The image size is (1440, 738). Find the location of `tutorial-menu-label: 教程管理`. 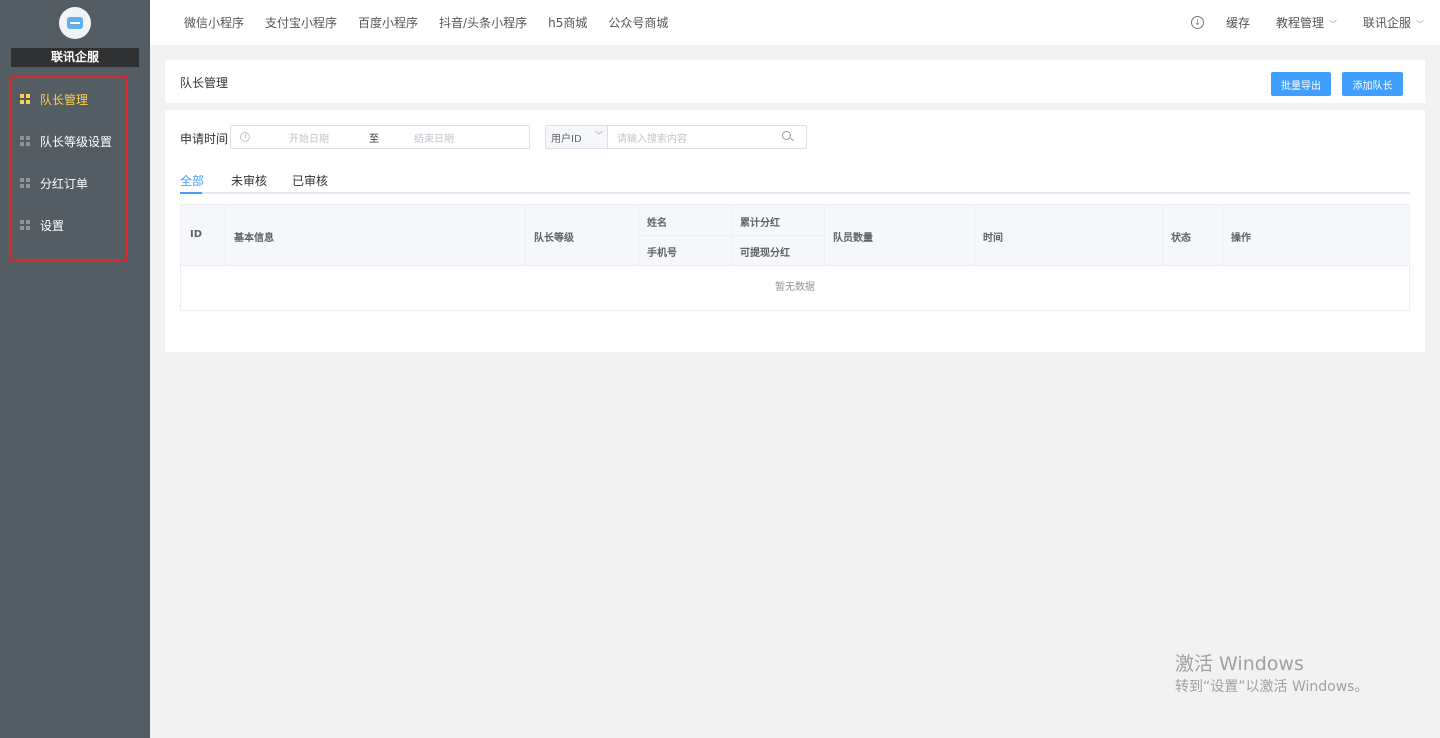

tutorial-menu-label: 教程管理 is located at coordinates (1299, 23).